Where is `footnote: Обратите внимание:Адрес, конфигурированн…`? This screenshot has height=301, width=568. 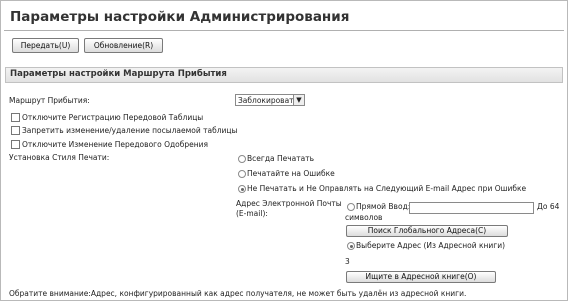
footnote: Обратите внимание:Адрес, конфигурированн… is located at coordinates (238, 293).